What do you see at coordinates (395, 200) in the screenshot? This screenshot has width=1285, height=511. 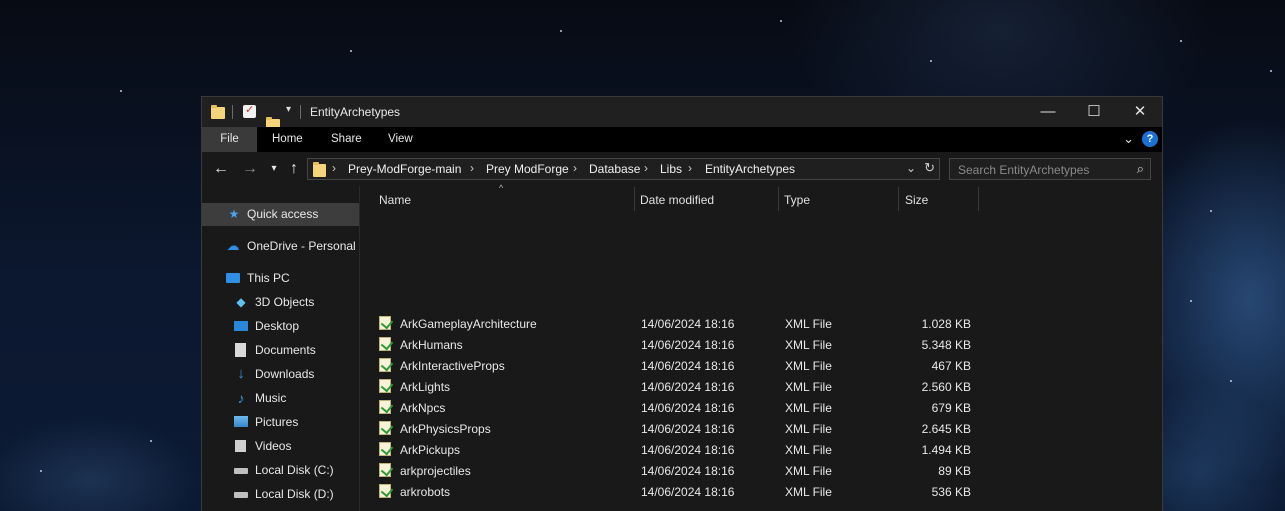 I see `column-header-name: Name` at bounding box center [395, 200].